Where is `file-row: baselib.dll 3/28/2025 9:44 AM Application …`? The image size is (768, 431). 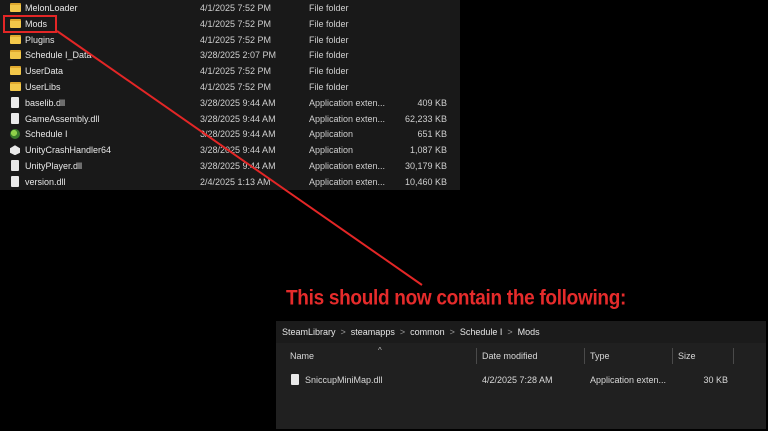
file-row: baselib.dll 3/28/2025 9:44 AM Application … is located at coordinates (230, 103).